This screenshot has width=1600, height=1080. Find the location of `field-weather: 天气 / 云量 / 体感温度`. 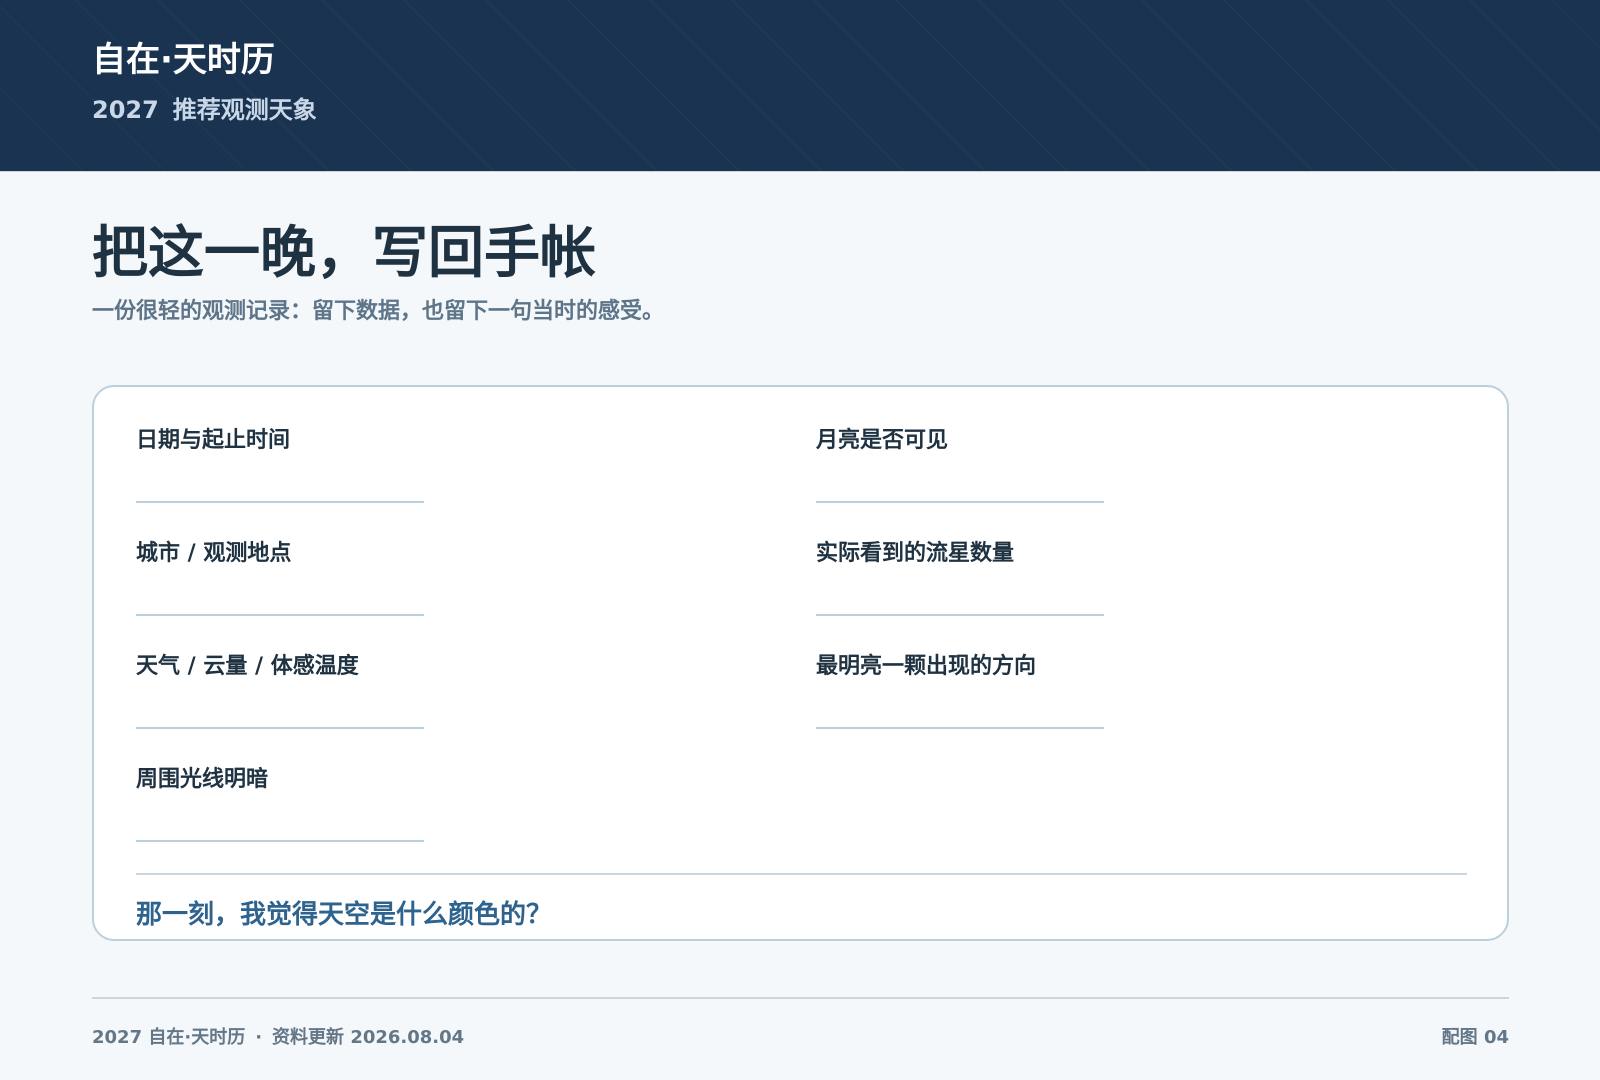

field-weather: 天气 / 云量 / 体感温度 is located at coordinates (280, 691).